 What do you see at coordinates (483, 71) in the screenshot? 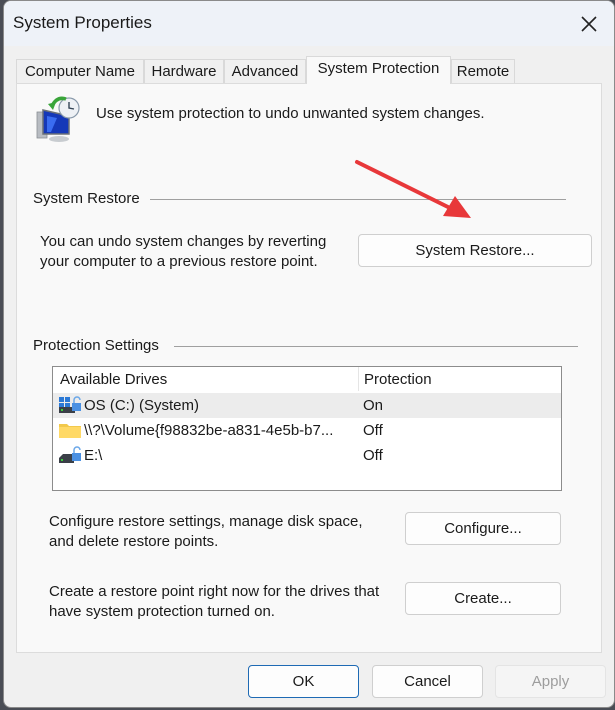
I see `tab-remote: Remote` at bounding box center [483, 71].